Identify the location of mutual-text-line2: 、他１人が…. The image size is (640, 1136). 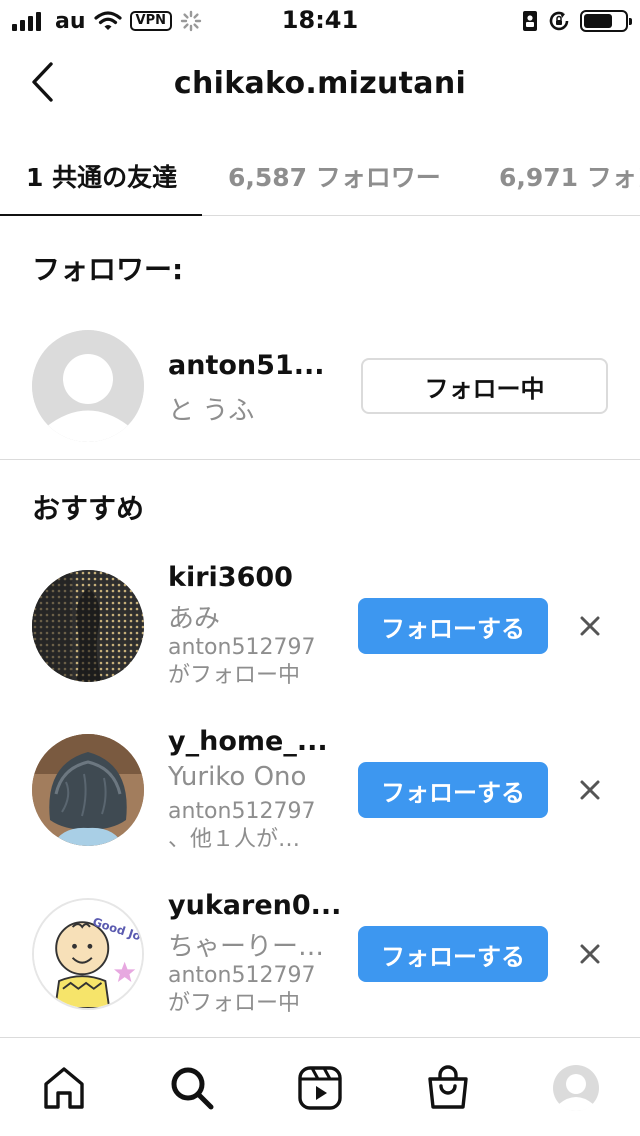
(234, 839).